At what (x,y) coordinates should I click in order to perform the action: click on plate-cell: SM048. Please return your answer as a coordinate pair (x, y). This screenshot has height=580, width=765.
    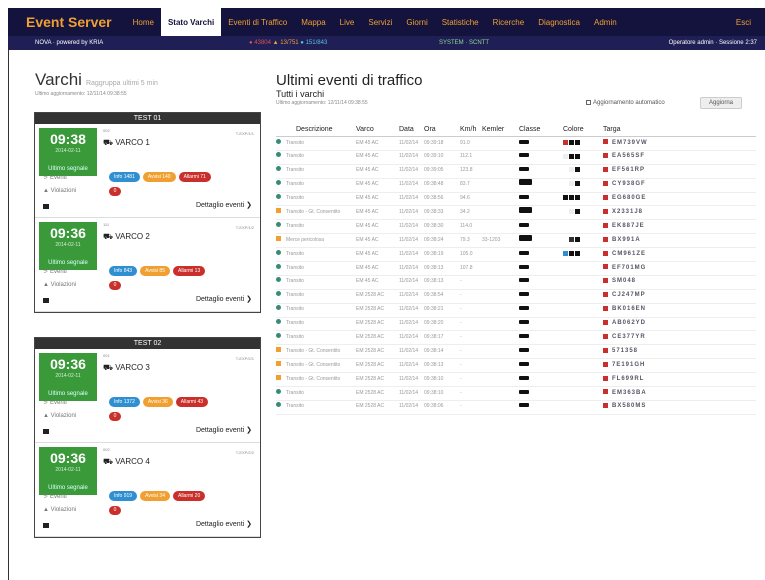
    Looking at the image, I should click on (679, 282).